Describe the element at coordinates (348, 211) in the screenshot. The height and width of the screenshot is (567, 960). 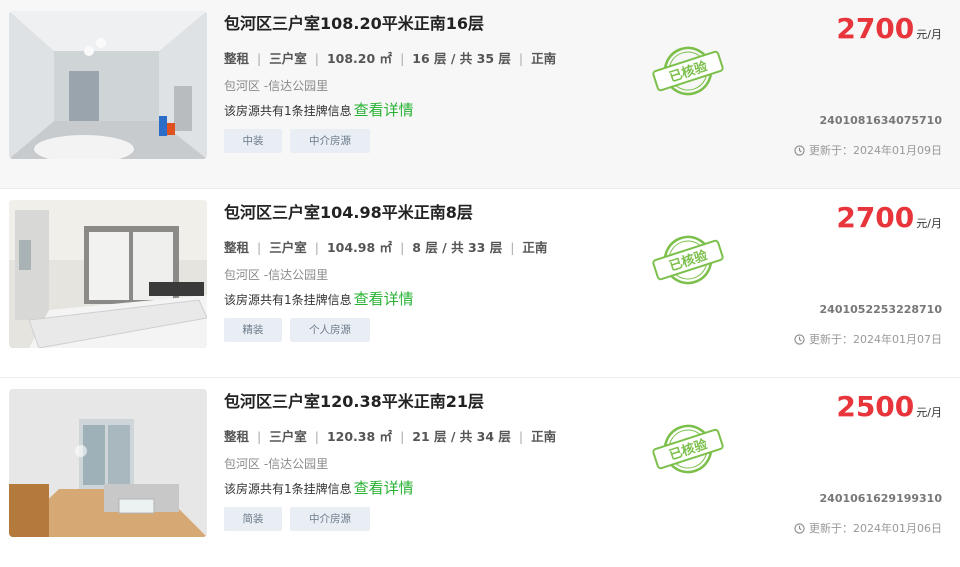
I see `listing-title: 包河区三户室104.98平米正南8层` at that location.